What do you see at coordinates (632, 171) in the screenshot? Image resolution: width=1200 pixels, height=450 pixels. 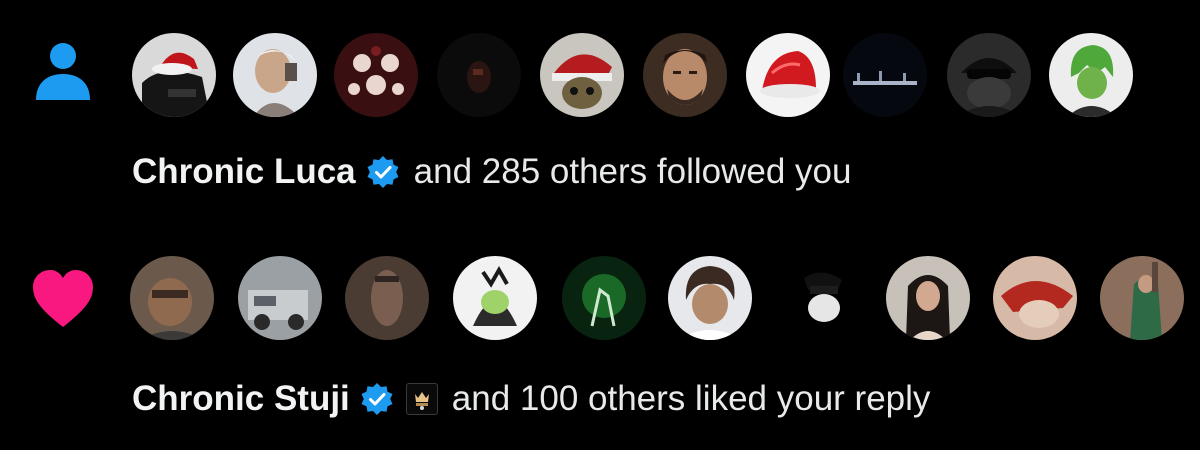 I see `notification-message: and 285 others followed you` at bounding box center [632, 171].